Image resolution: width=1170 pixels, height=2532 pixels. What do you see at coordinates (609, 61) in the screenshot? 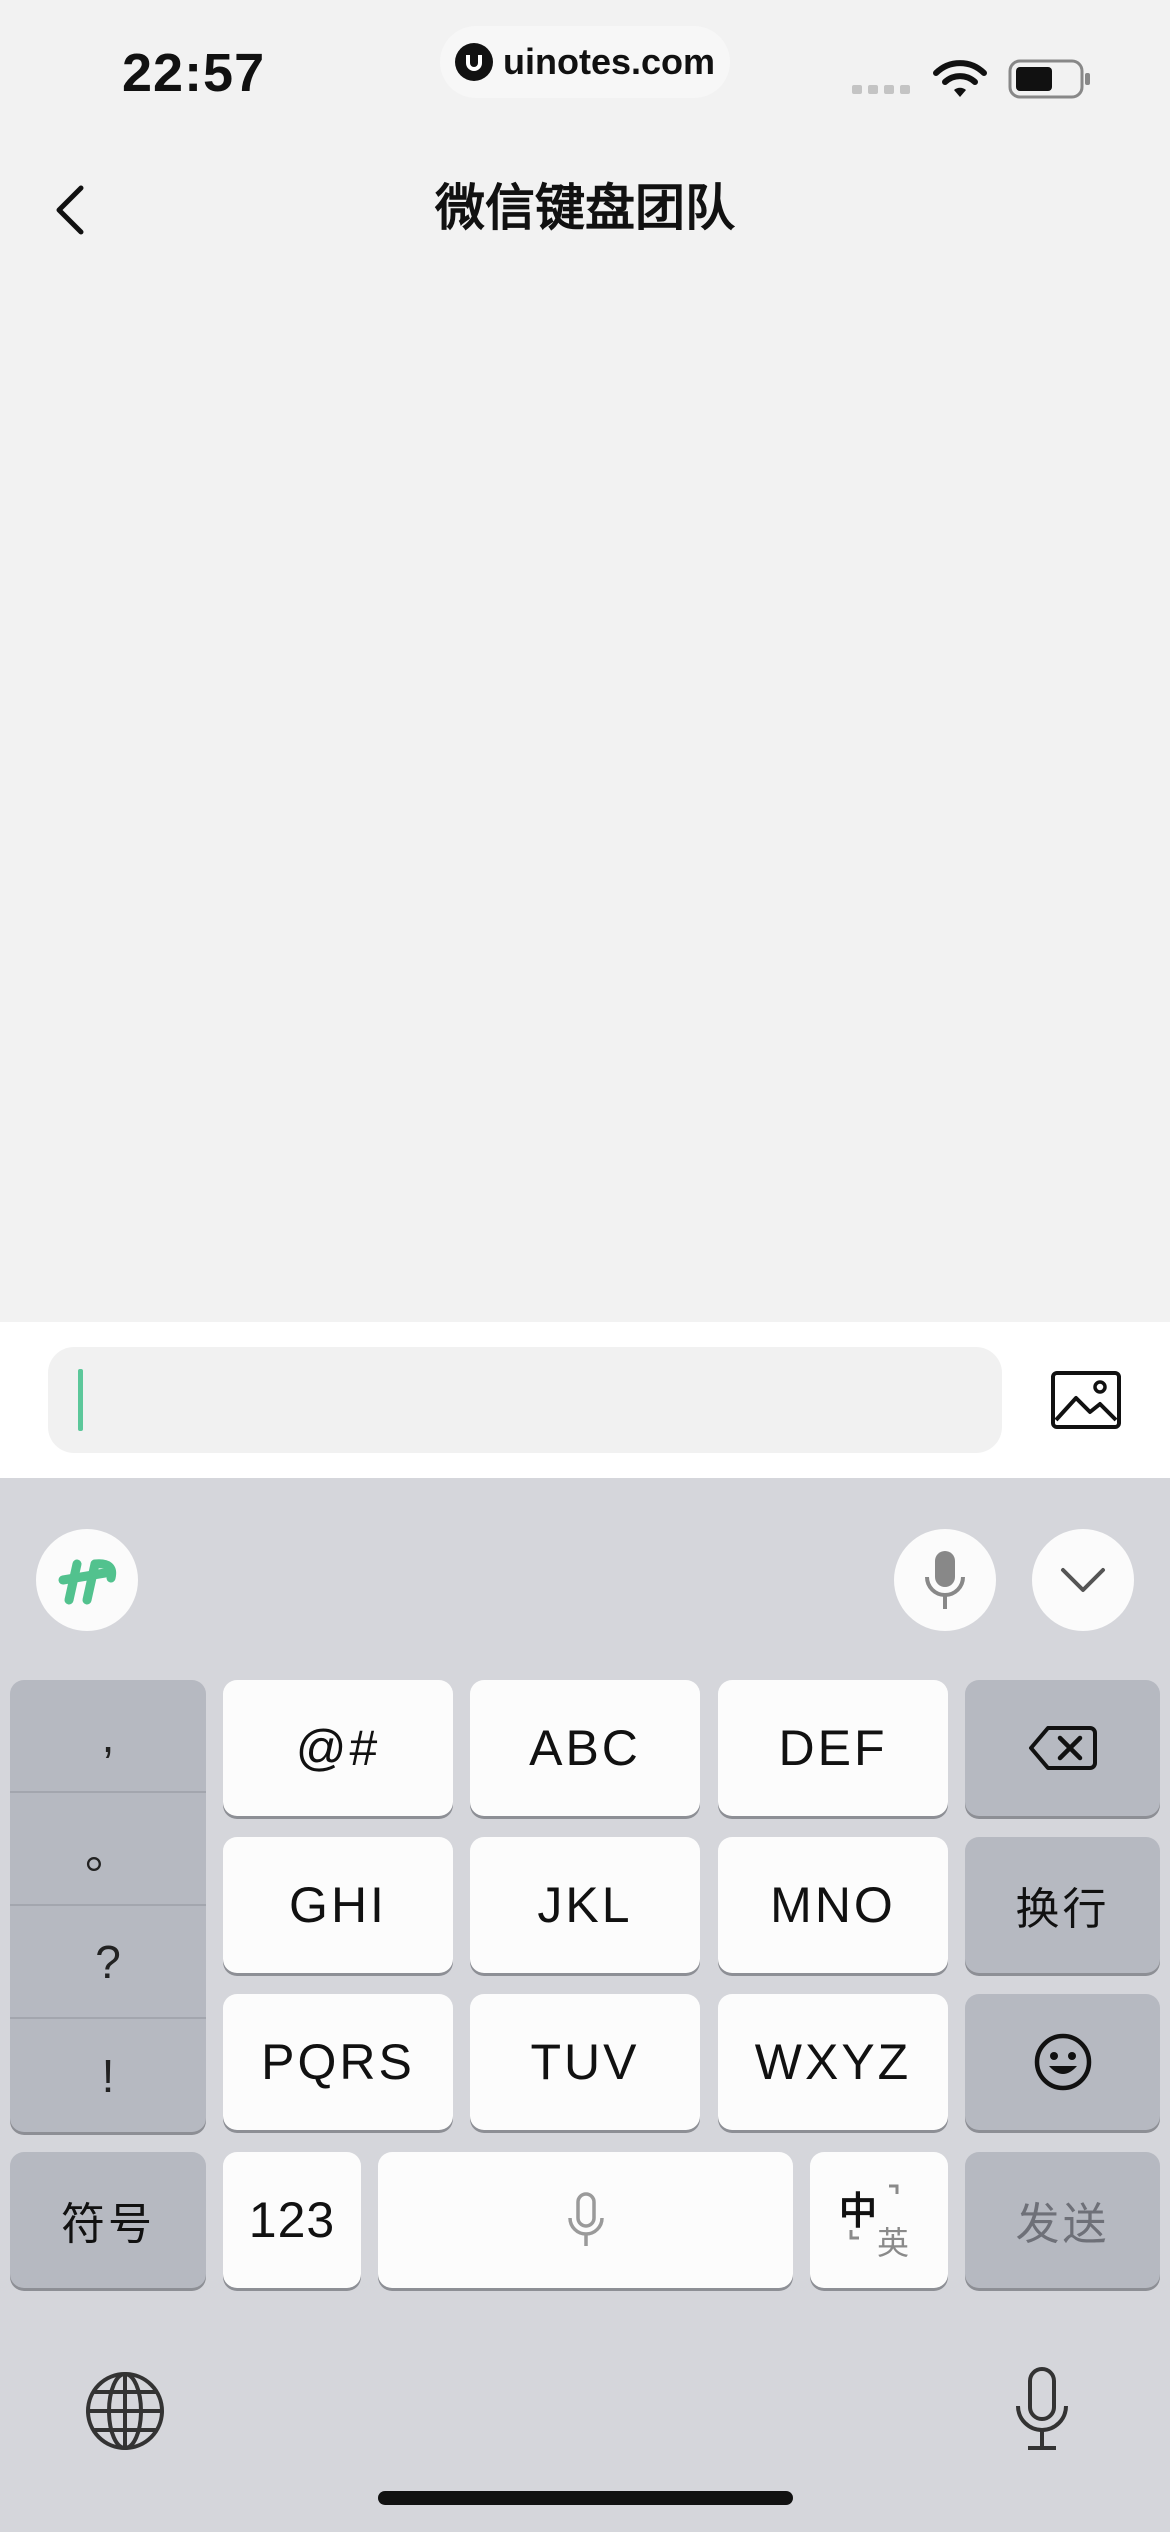
I see `url-text: uinotes.com` at bounding box center [609, 61].